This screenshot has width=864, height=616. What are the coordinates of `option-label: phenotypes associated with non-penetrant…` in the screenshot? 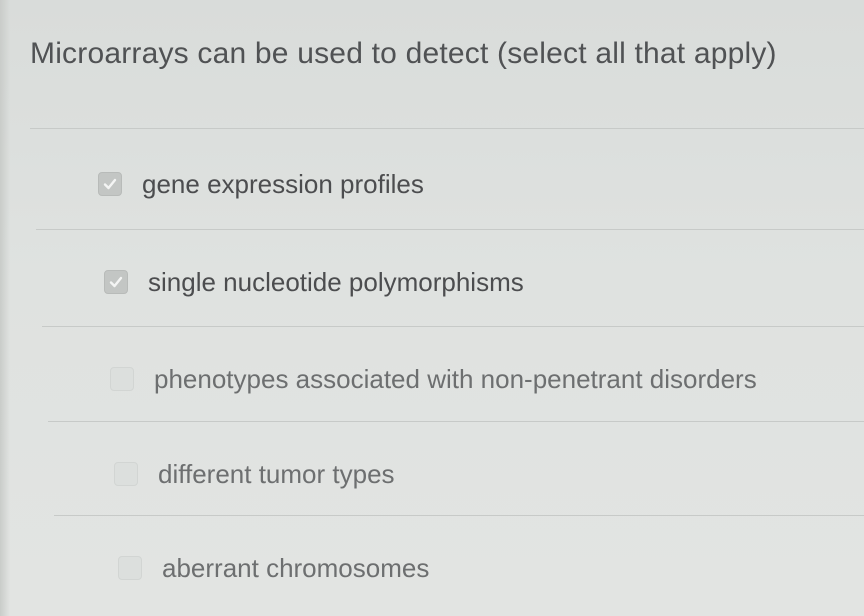 It's located at (455, 379).